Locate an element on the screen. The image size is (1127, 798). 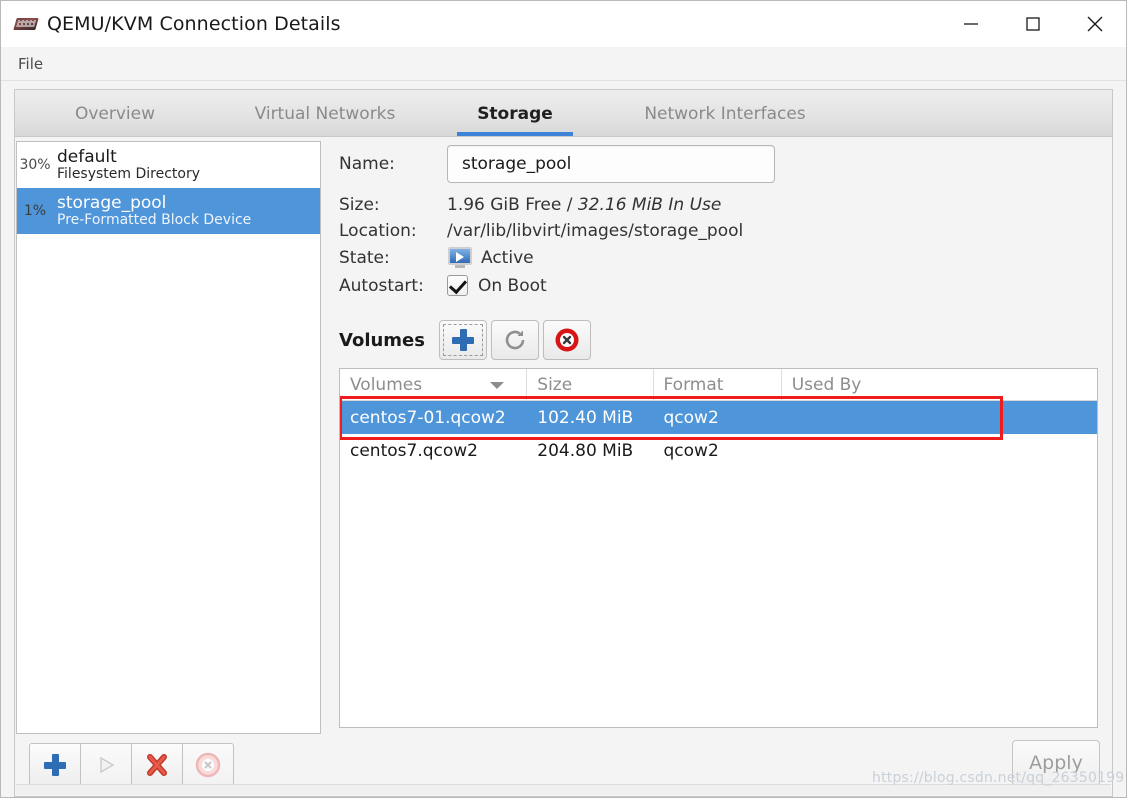
tab-overview: Overview is located at coordinates (115, 120).